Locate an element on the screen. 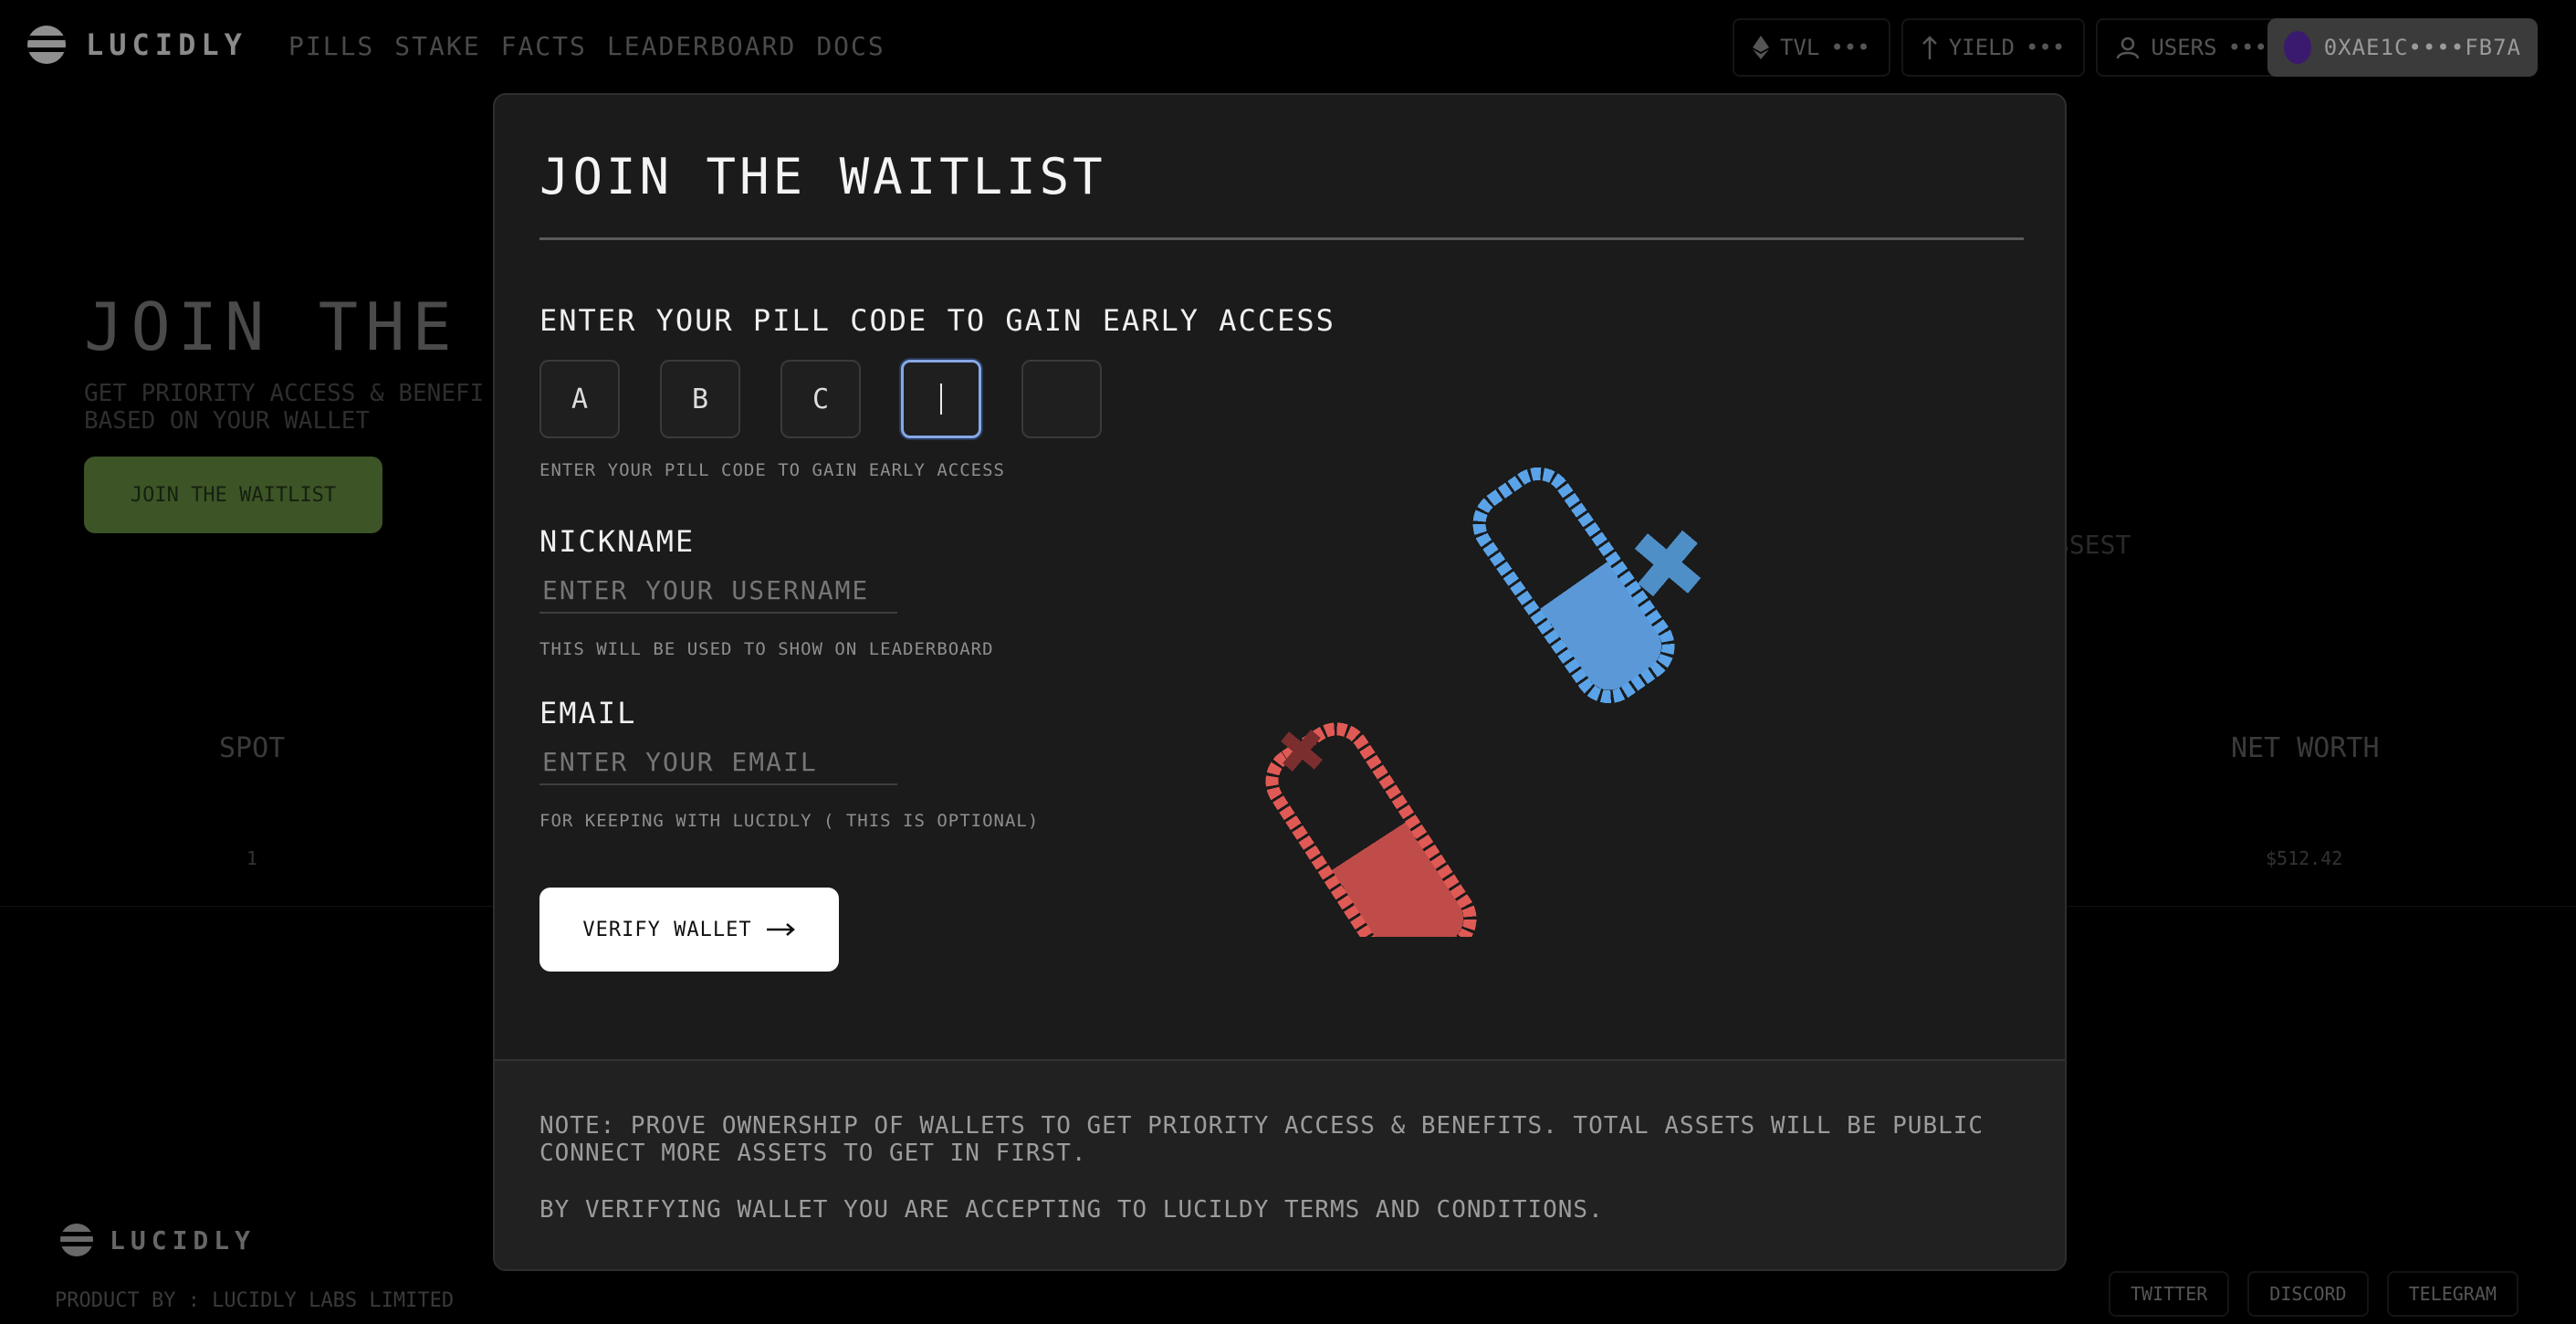  arrow-up-icon is located at coordinates (1930, 47).